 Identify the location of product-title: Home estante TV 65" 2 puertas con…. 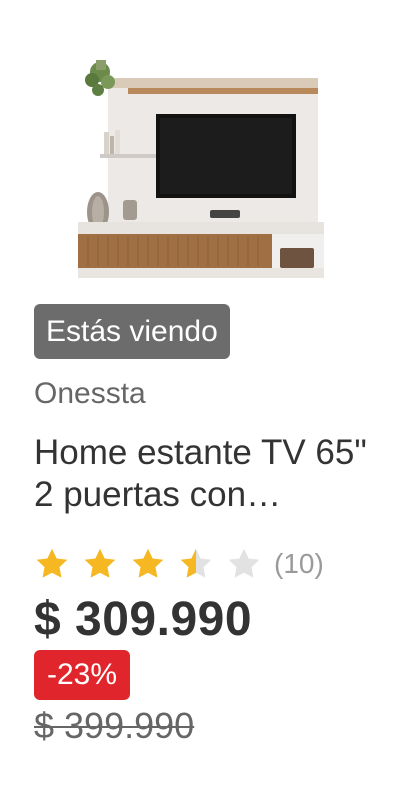
(206, 474).